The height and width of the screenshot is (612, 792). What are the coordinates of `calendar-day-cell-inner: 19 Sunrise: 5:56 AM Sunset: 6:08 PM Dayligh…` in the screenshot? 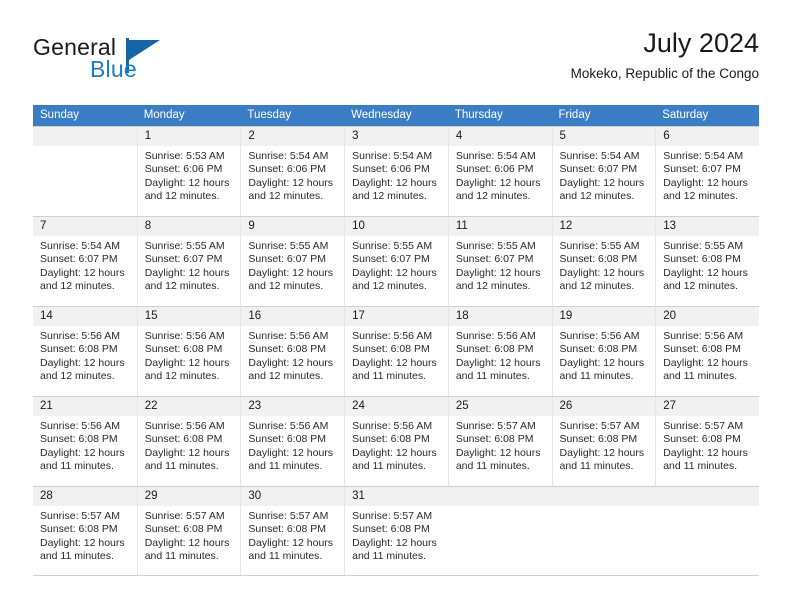 It's located at (603, 351).